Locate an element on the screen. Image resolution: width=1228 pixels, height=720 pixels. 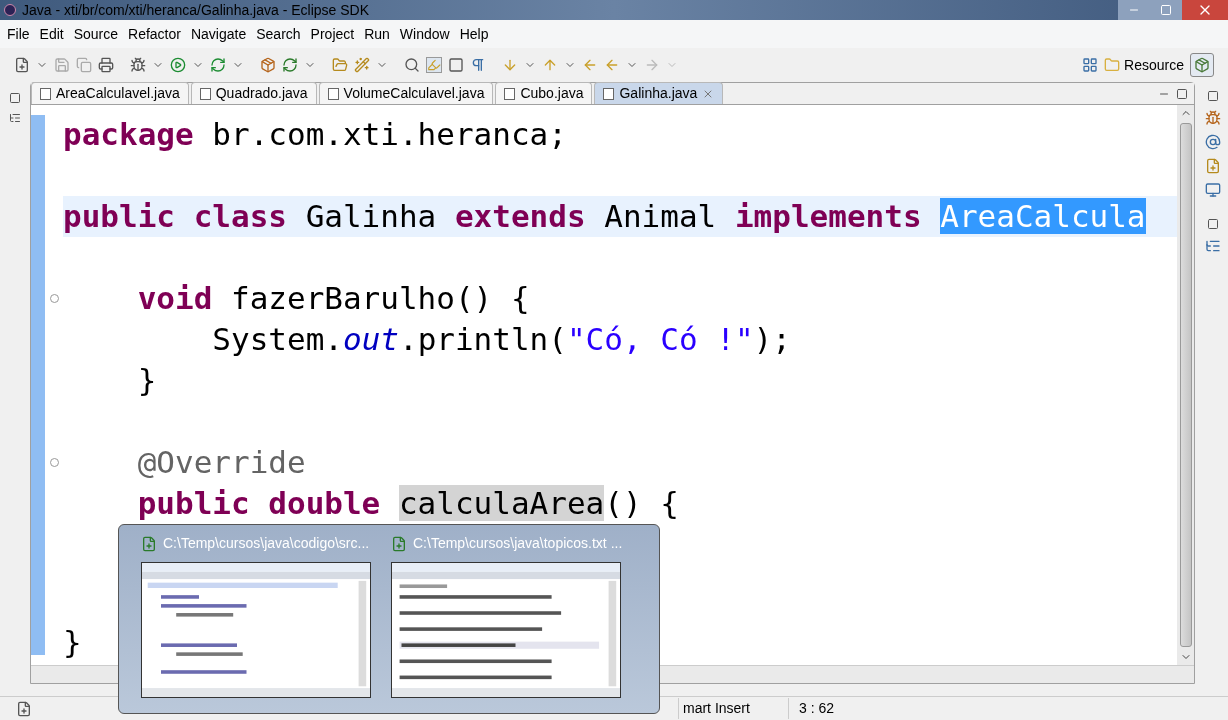
highlighter-icon is located at coordinates (434, 65).